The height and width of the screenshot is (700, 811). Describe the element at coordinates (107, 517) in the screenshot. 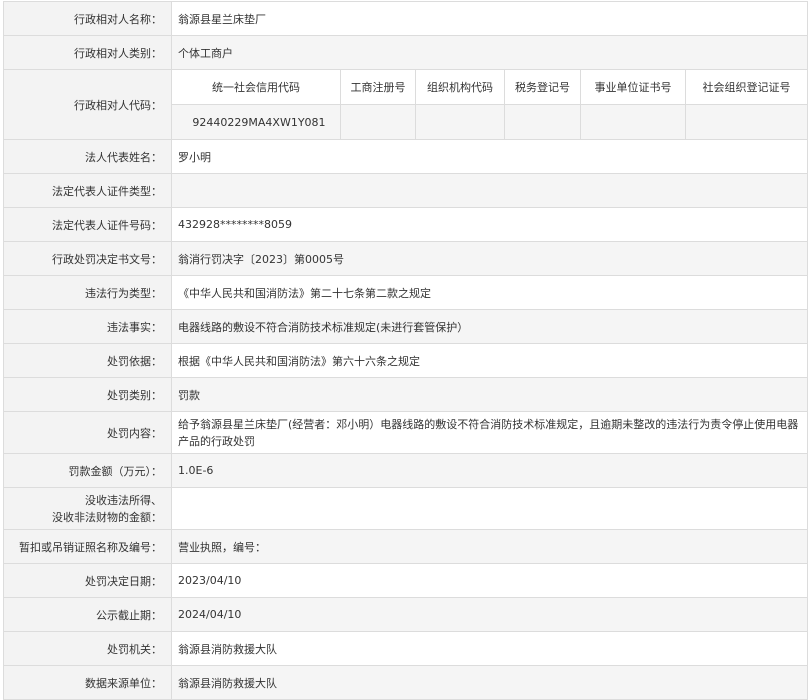

I see `confiscated-label-line2: 没收非法财物的金额：` at that location.